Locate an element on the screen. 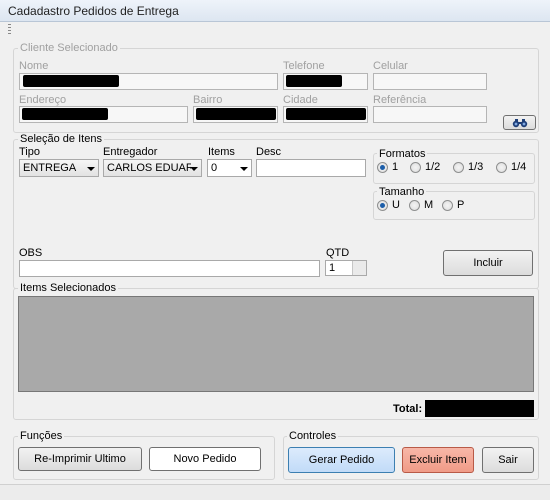  cidade-redaction is located at coordinates (326, 114).